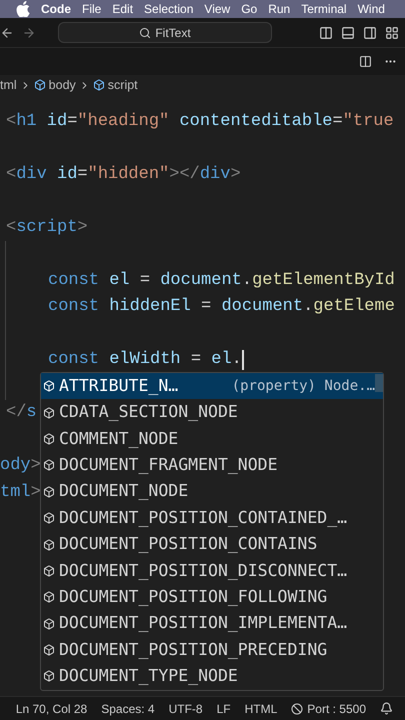 Image resolution: width=405 pixels, height=720 pixels. Describe the element at coordinates (123, 9) in the screenshot. I see `menu-item: Edit` at that location.